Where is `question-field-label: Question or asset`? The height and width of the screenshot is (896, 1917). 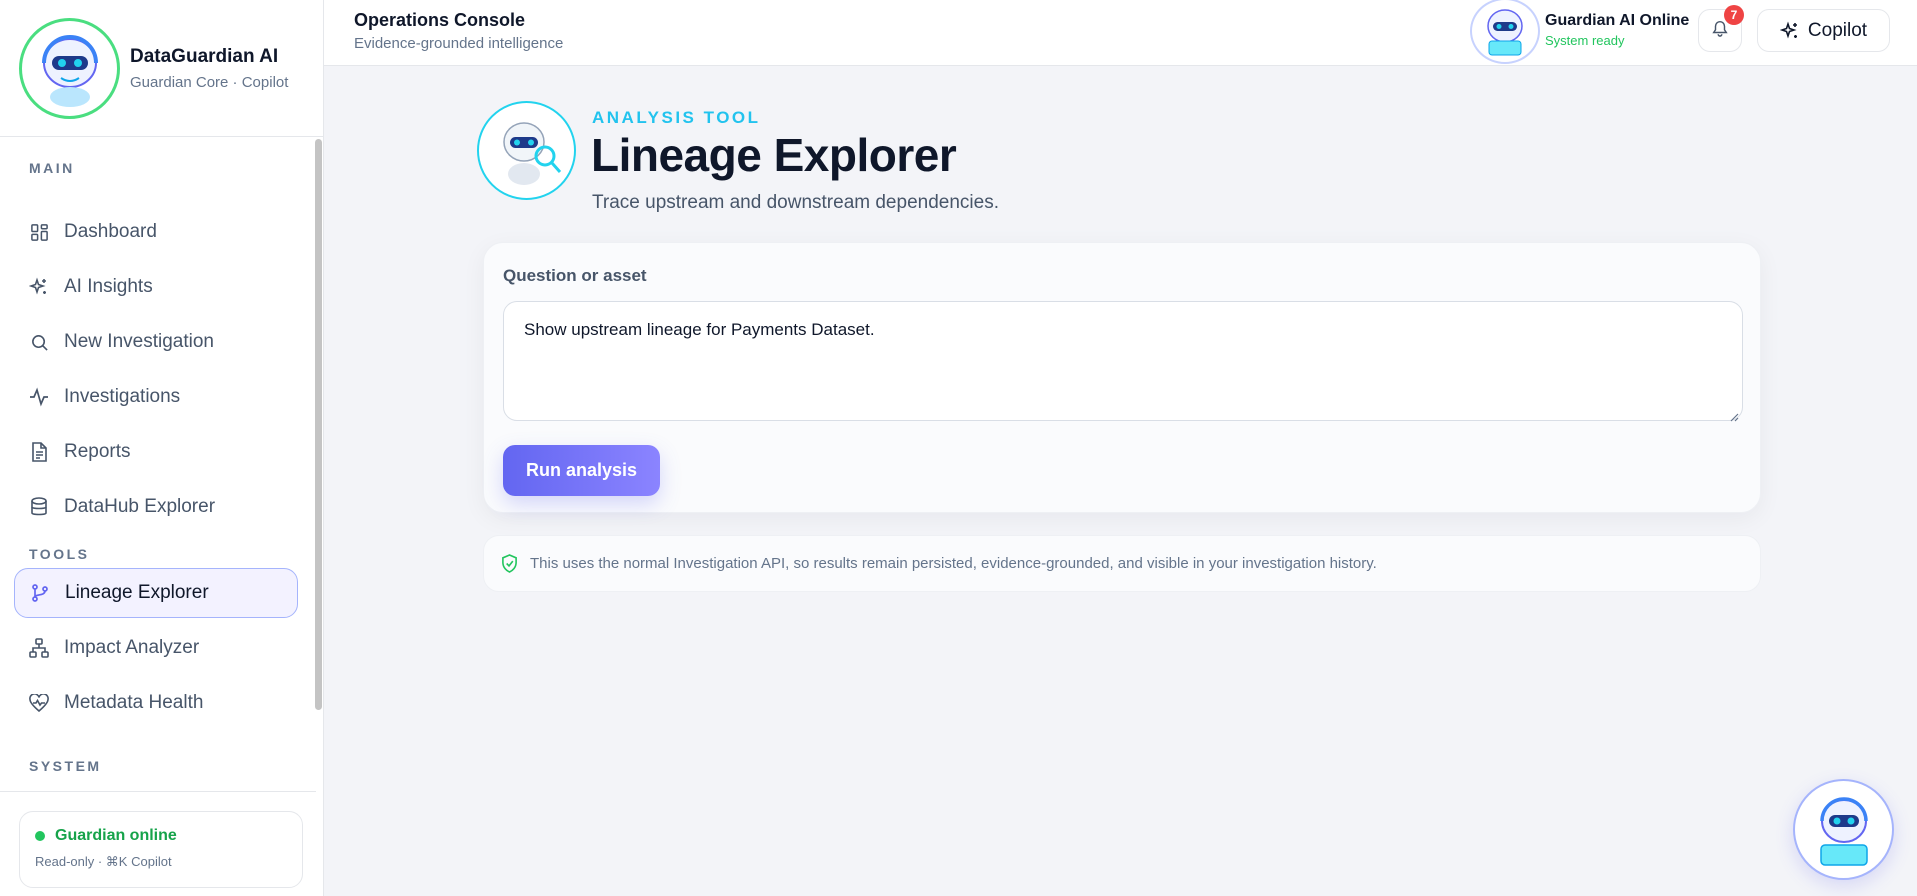
question-field-label: Question or asset is located at coordinates (575, 275).